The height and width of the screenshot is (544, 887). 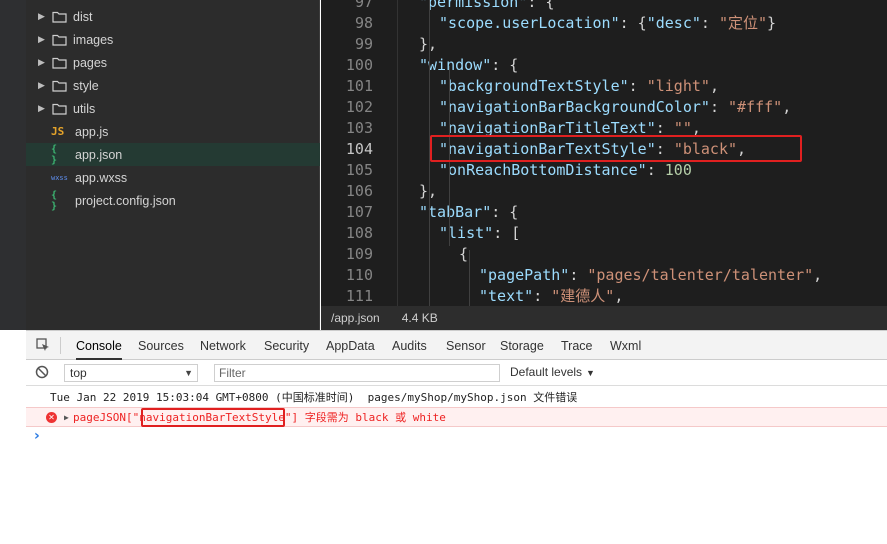 What do you see at coordinates (101, 177) in the screenshot?
I see `tree-item-label: app.wxss` at bounding box center [101, 177].